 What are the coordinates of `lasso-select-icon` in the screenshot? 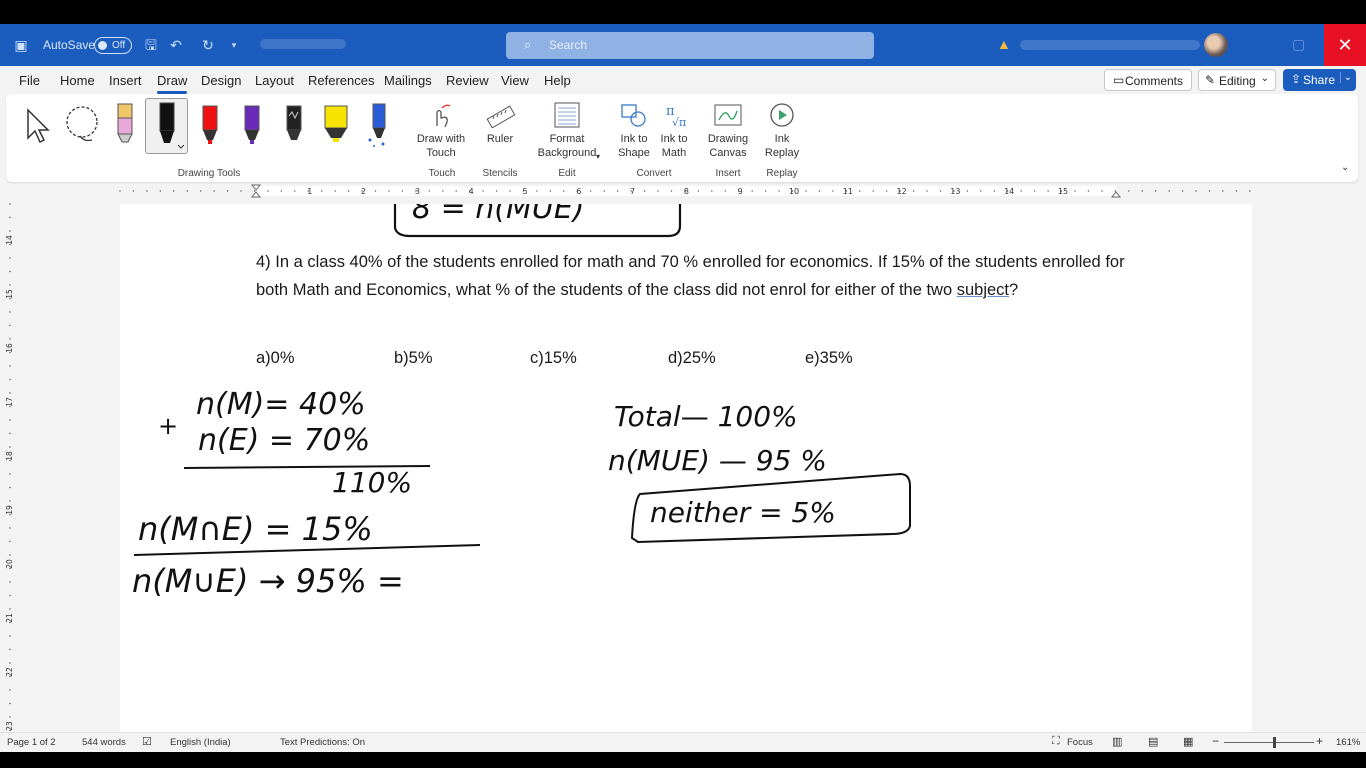 It's located at (82, 125).